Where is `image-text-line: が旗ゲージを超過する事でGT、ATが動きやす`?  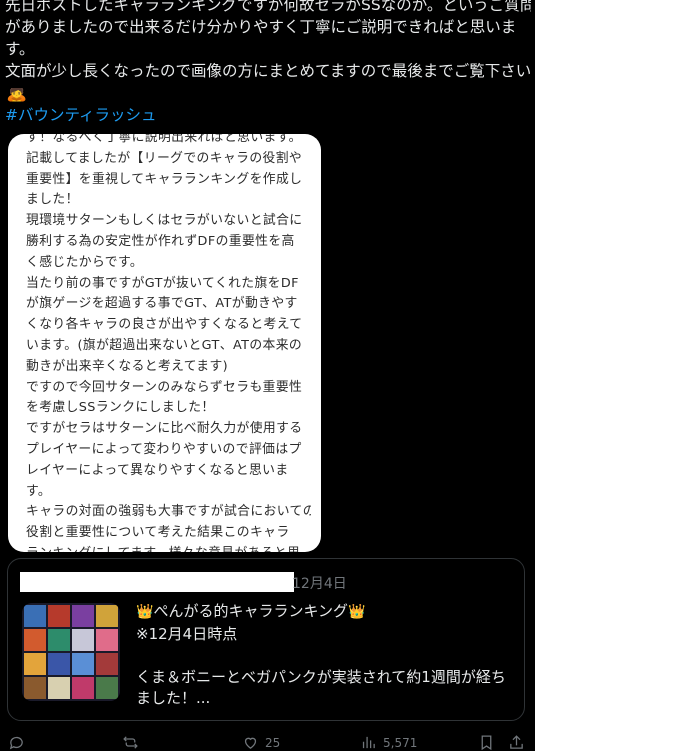
image-text-line: が旗ゲージを超過する事でGT、ATが動きやす is located at coordinates (162, 304).